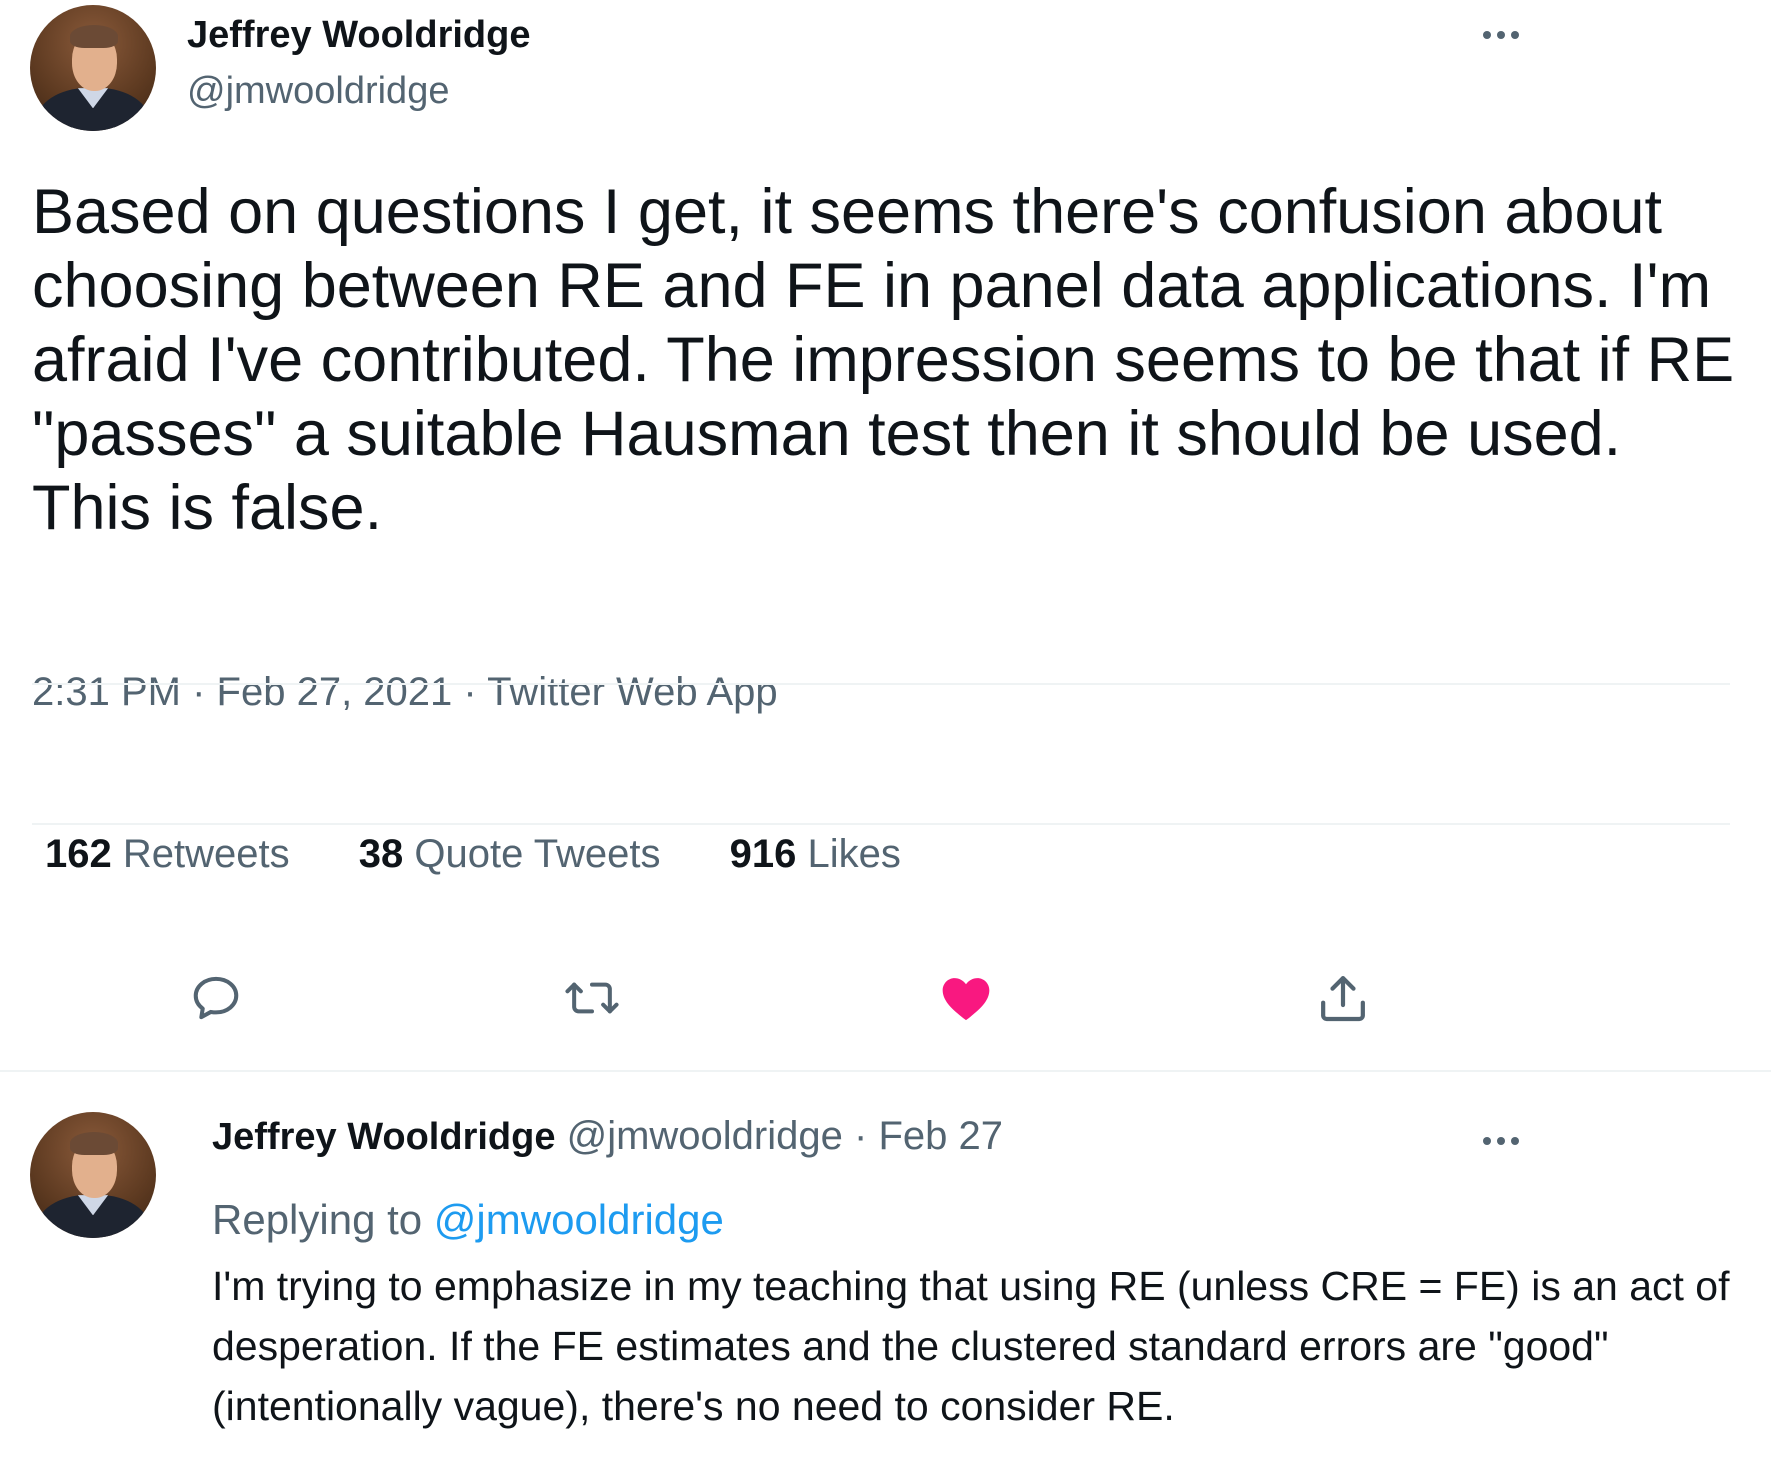  I want to click on retweet-icon, so click(592, 998).